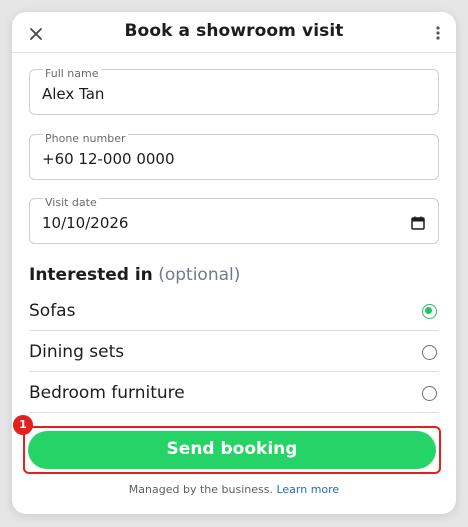 The width and height of the screenshot is (468, 527). Describe the element at coordinates (200, 489) in the screenshot. I see `footer-text: Managed by the business.` at that location.